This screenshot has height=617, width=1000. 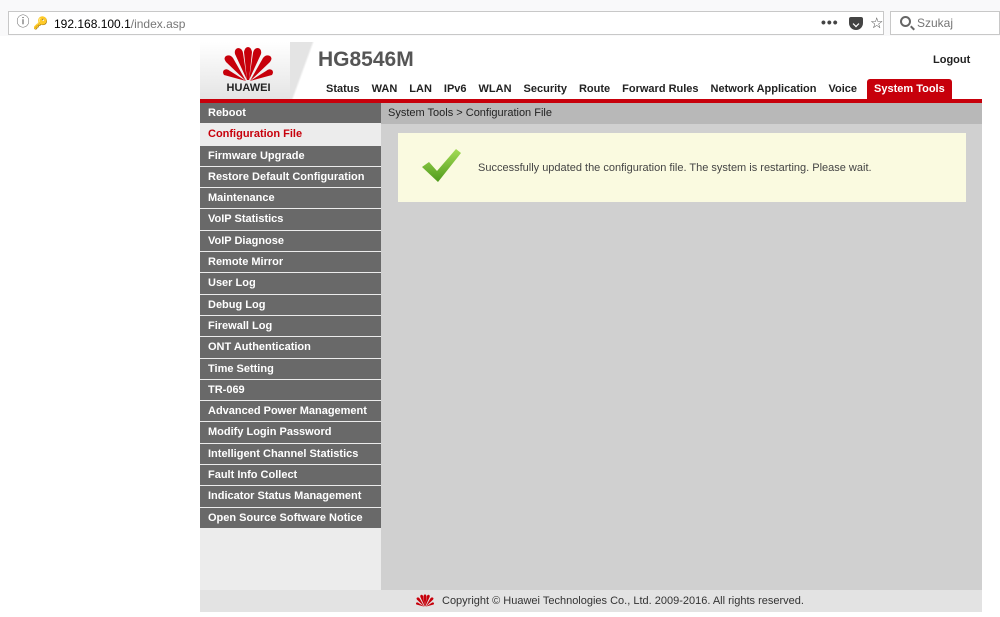 What do you see at coordinates (957, 23) in the screenshot?
I see `search-input` at bounding box center [957, 23].